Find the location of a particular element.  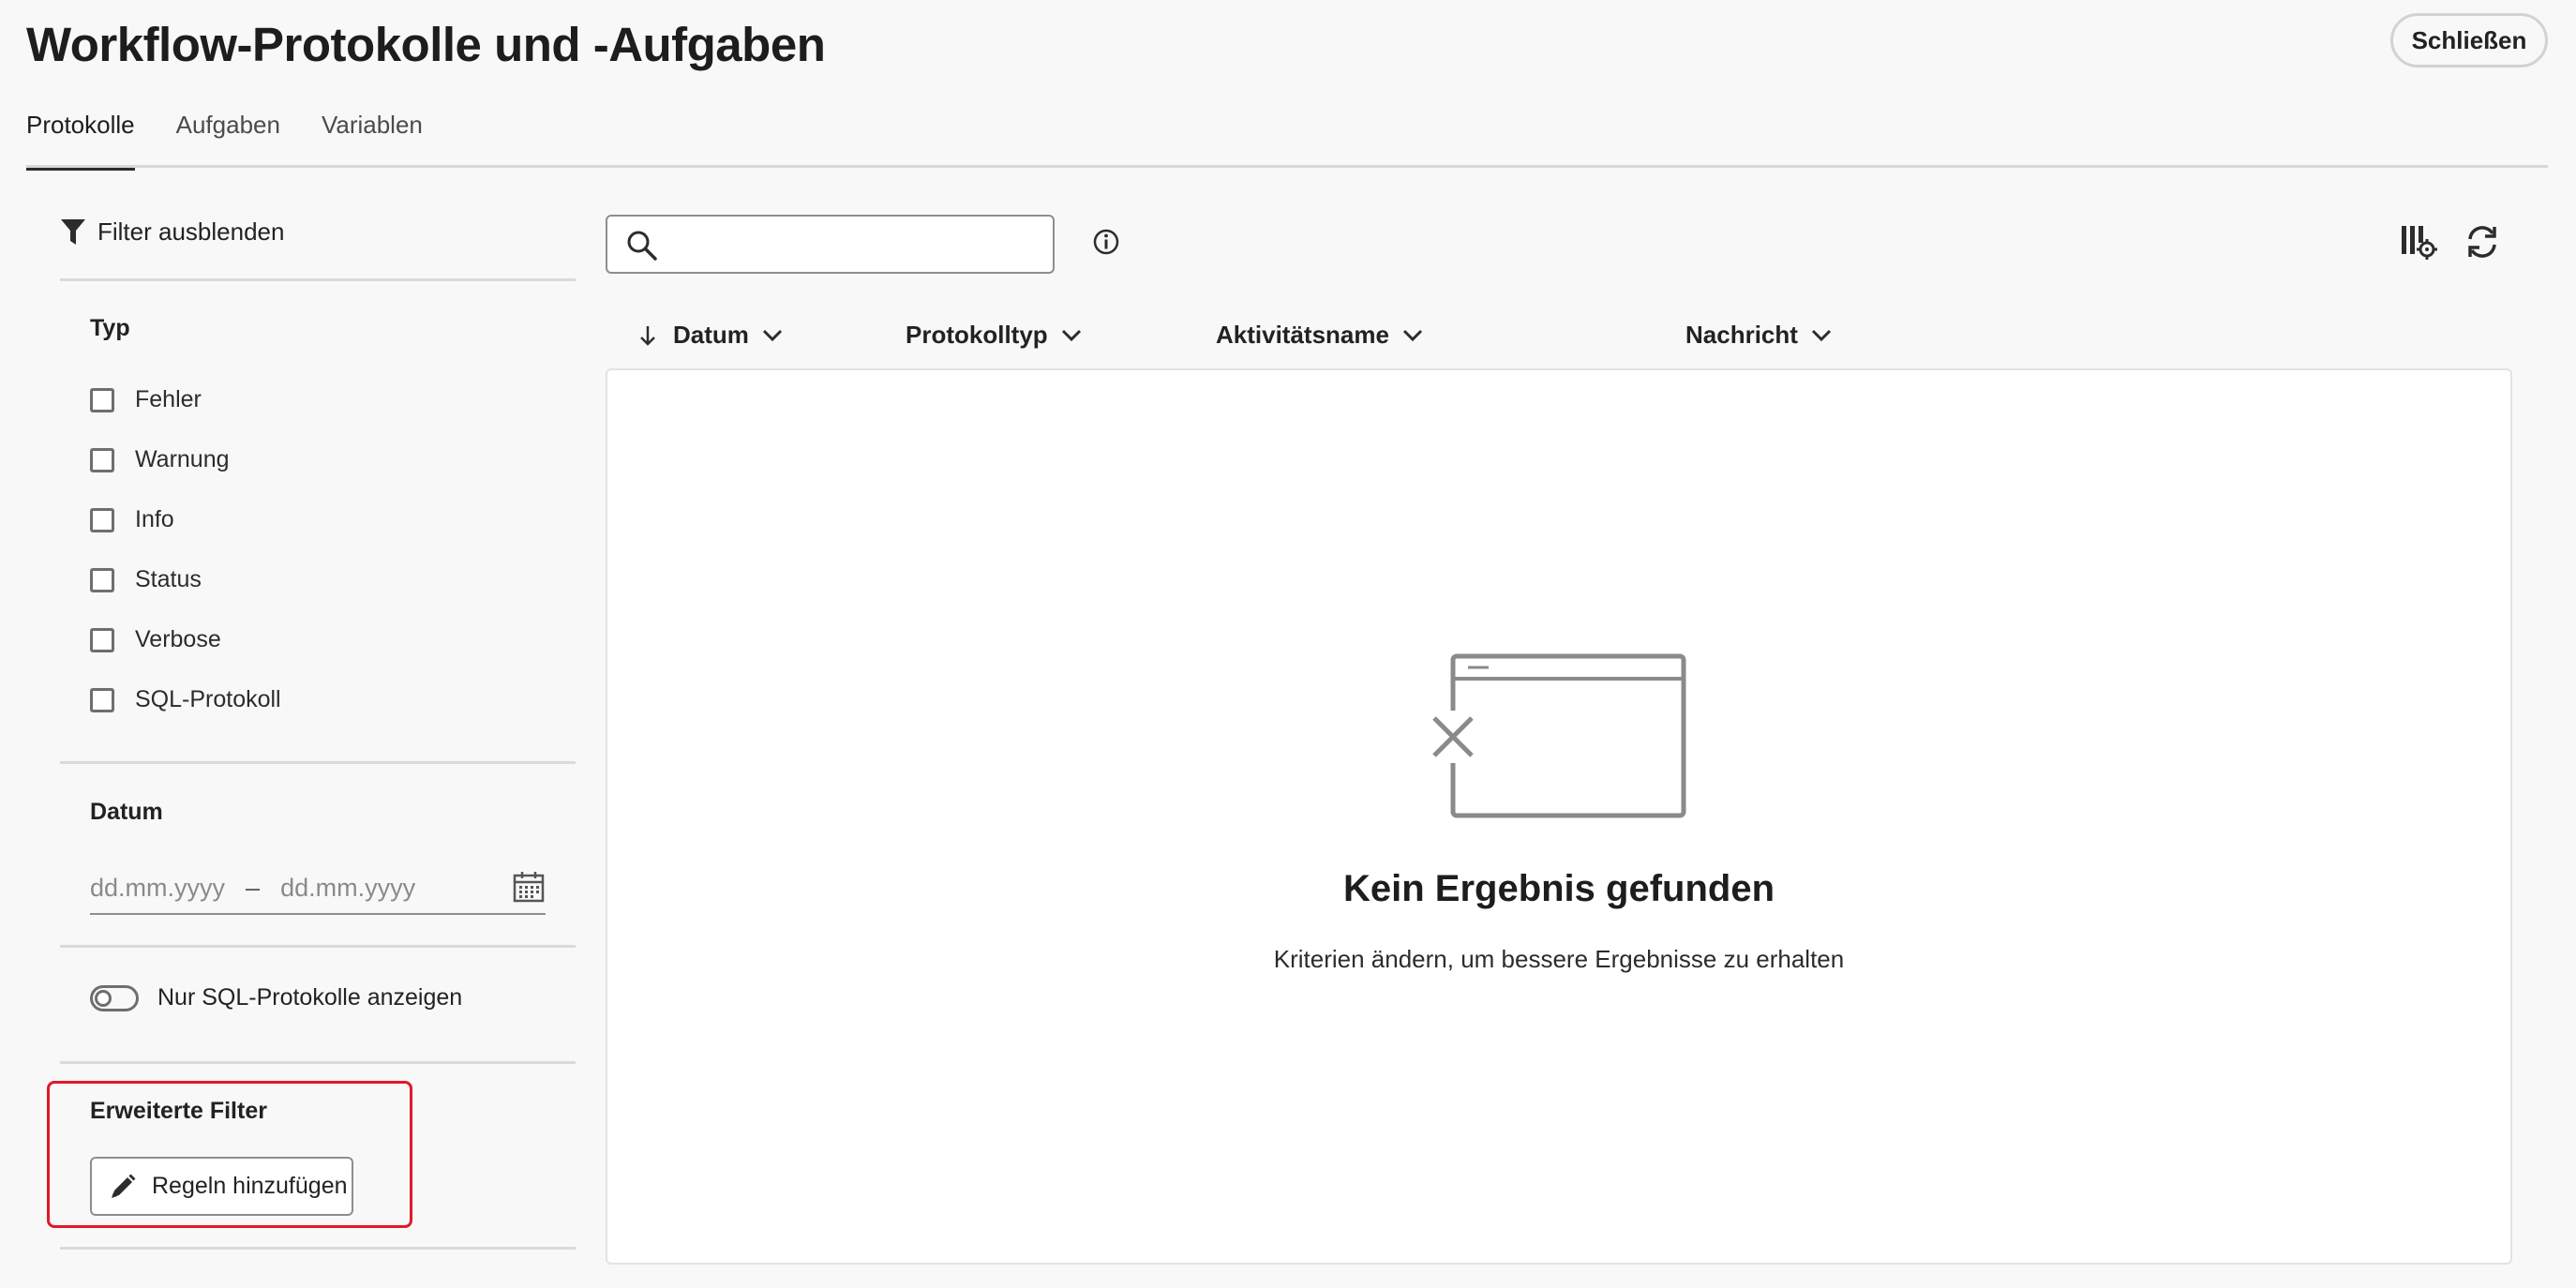

search-box is located at coordinates (831, 244).